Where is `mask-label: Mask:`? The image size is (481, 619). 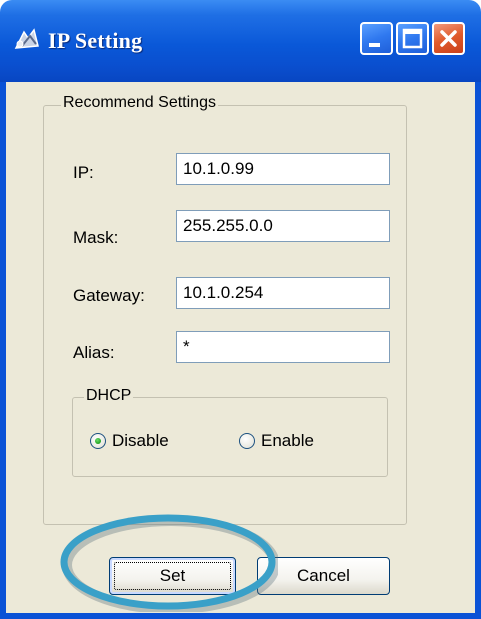 mask-label: Mask: is located at coordinates (96, 237).